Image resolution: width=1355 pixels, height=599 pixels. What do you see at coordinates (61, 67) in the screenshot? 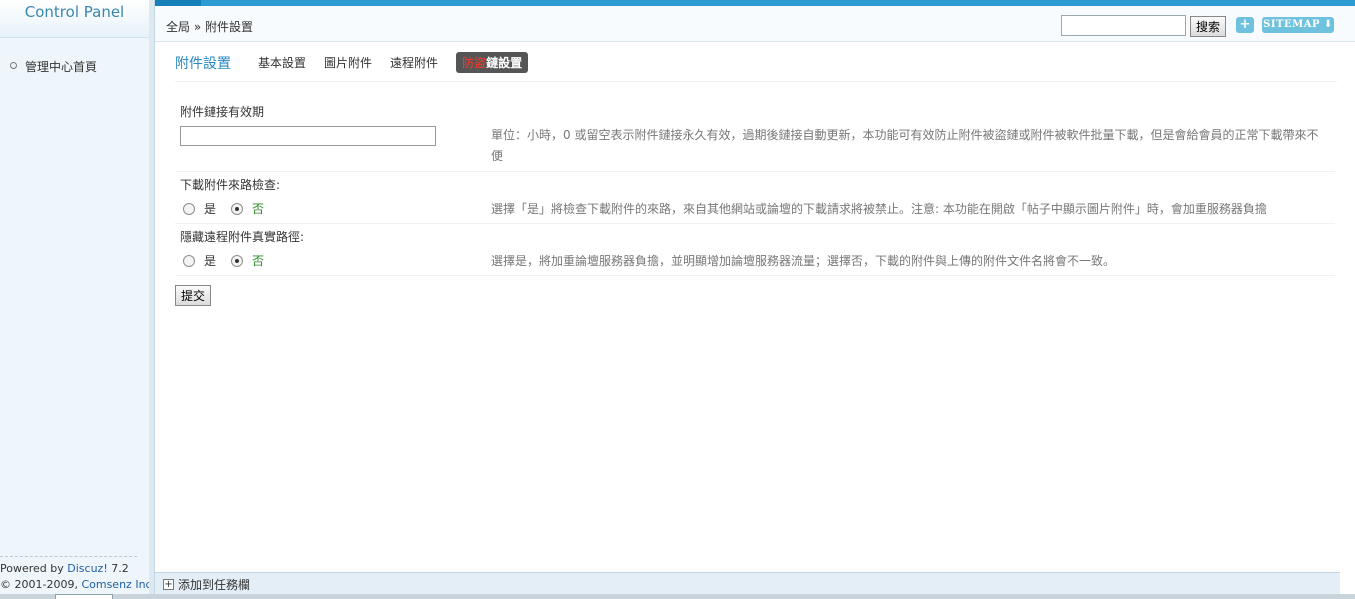
I see `sidebar-item-label: 管理中心首頁` at bounding box center [61, 67].